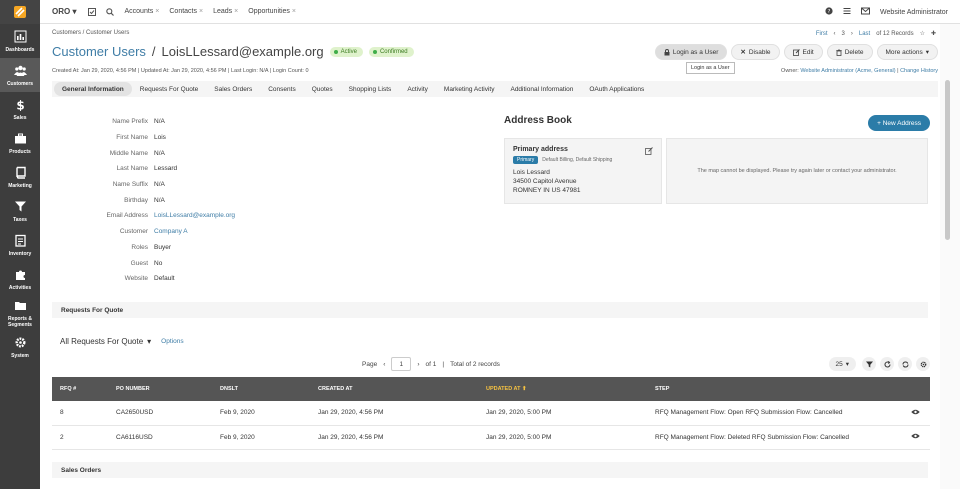 This screenshot has width=960, height=489. Describe the element at coordinates (172, 341) in the screenshot. I see `grid-options-link: Options` at that location.